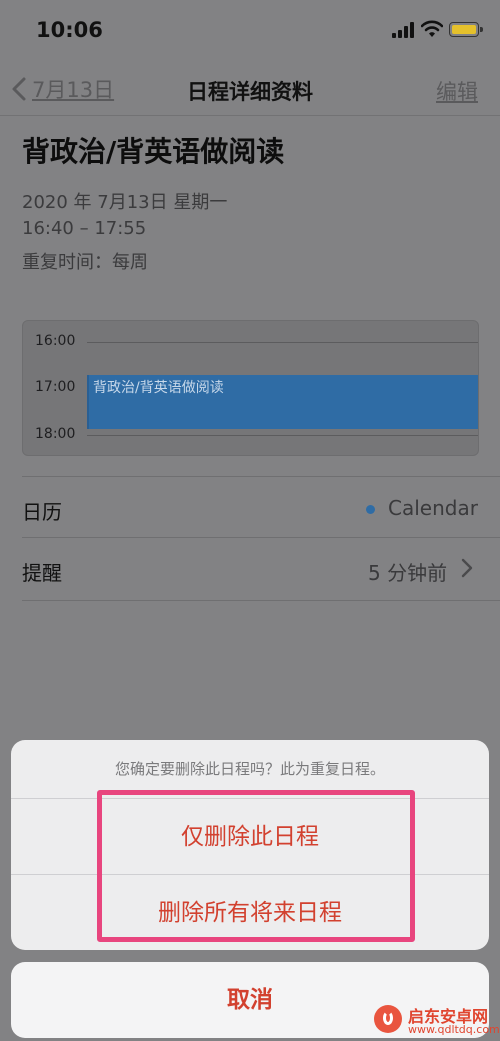 Image resolution: width=500 pixels, height=1041 pixels. Describe the element at coordinates (250, 92) in the screenshot. I see `page-title: 日程详细资料` at that location.